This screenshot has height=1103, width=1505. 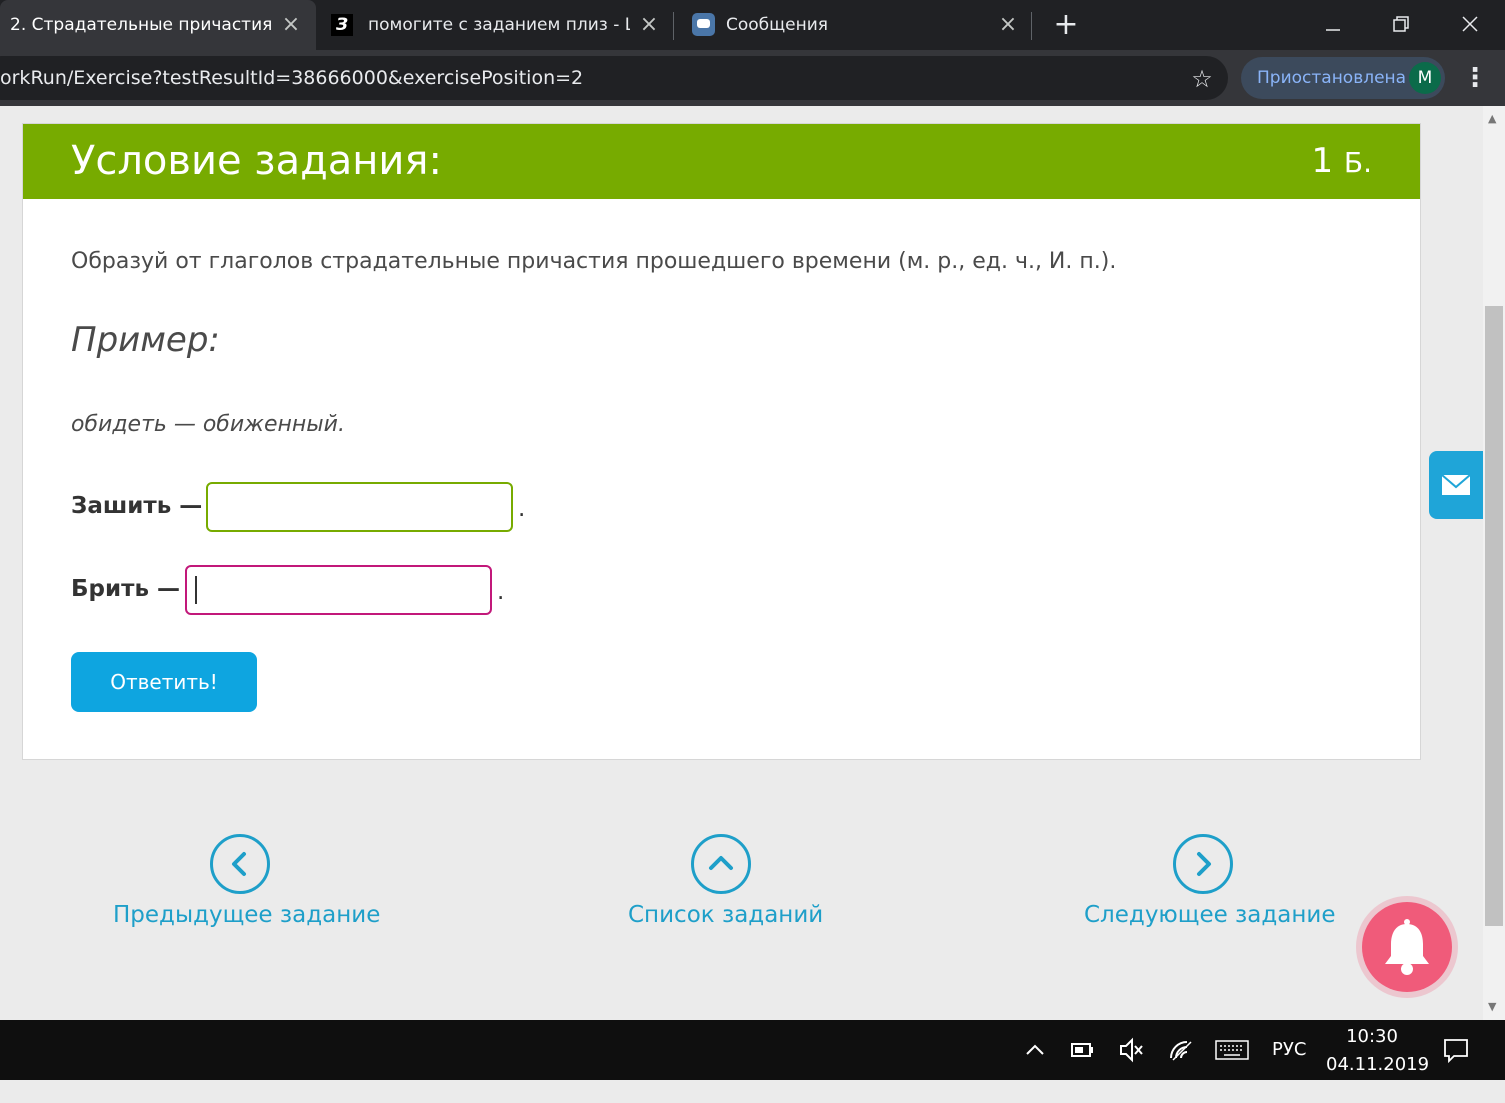 What do you see at coordinates (1332, 78) in the screenshot?
I see `profile-status: Приостановлена` at bounding box center [1332, 78].